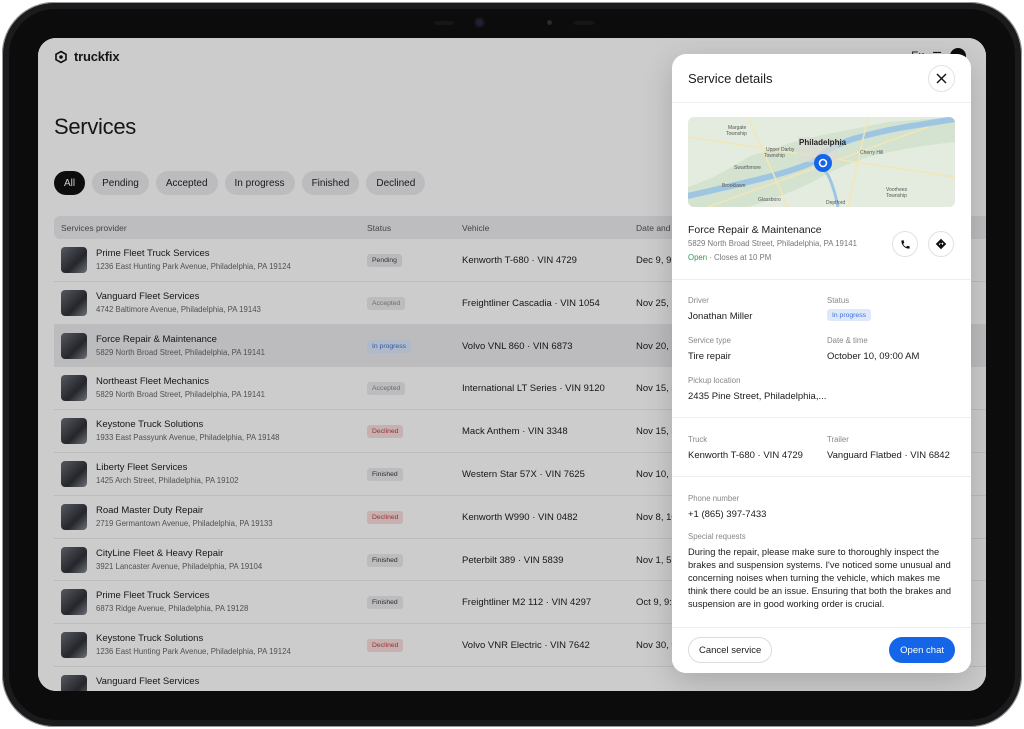 The width and height of the screenshot is (1024, 729). What do you see at coordinates (533, 389) in the screenshot?
I see `vehicle: International LT Series · VIN 9120` at bounding box center [533, 389].